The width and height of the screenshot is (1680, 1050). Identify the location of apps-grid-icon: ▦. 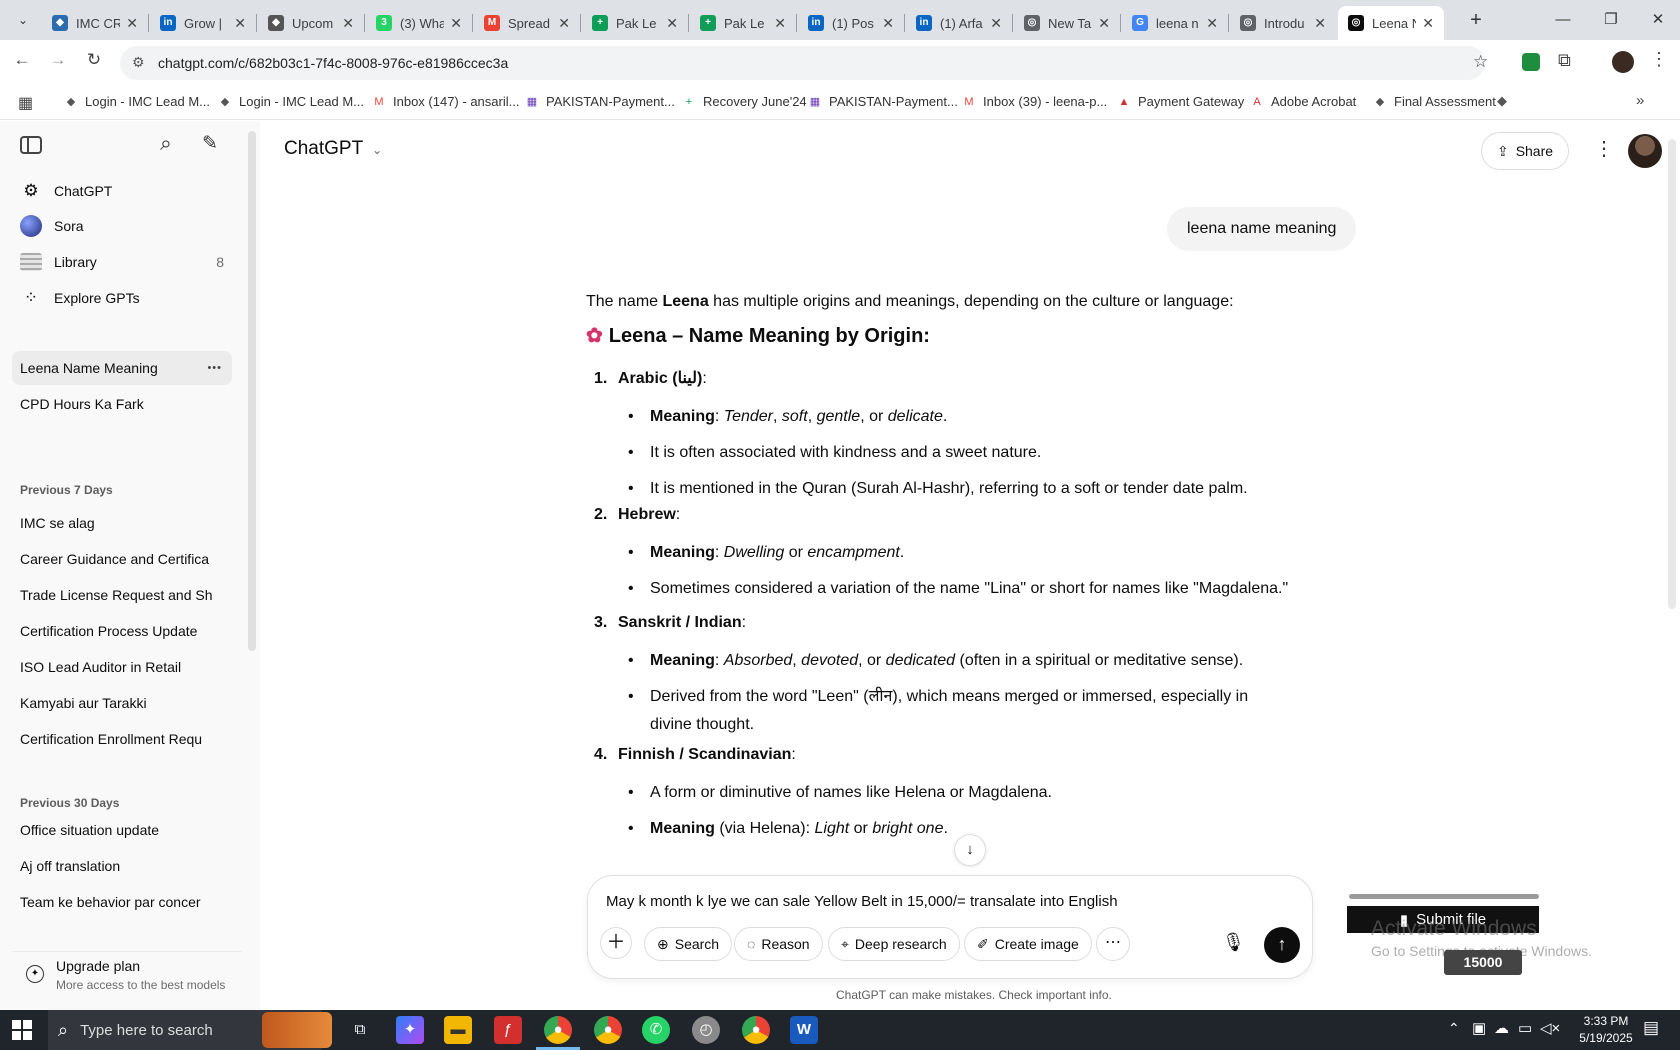
(25, 103).